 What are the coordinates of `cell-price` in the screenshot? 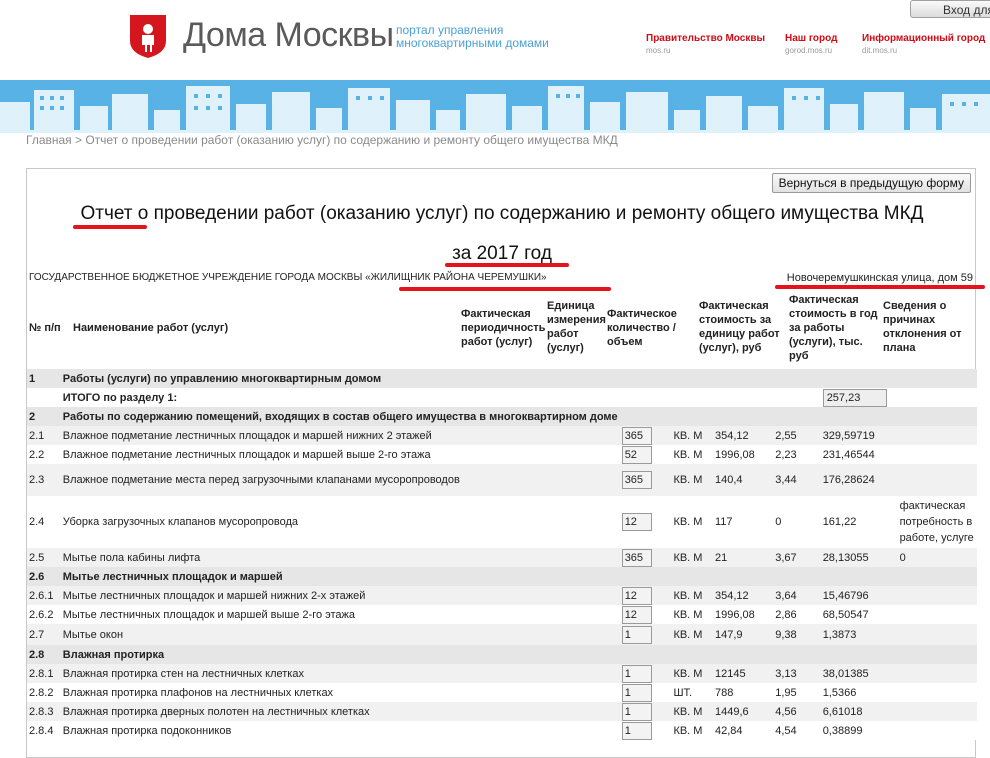 It's located at (797, 576).